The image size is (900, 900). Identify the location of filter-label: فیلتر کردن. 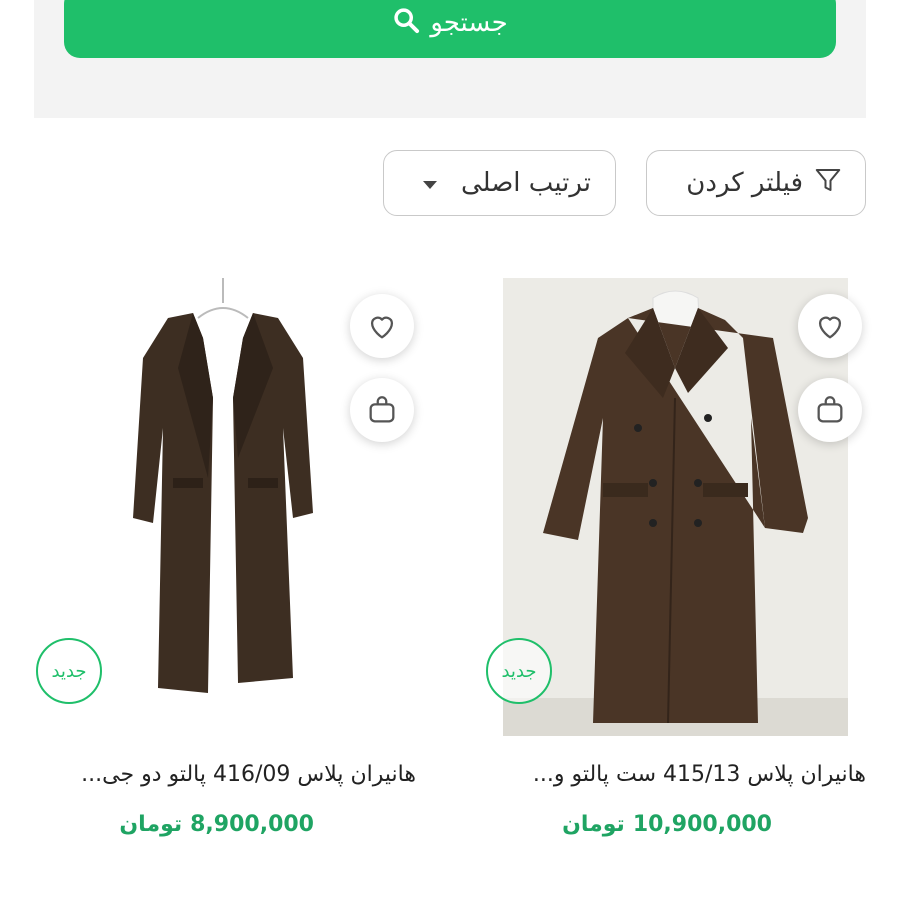
(744, 183).